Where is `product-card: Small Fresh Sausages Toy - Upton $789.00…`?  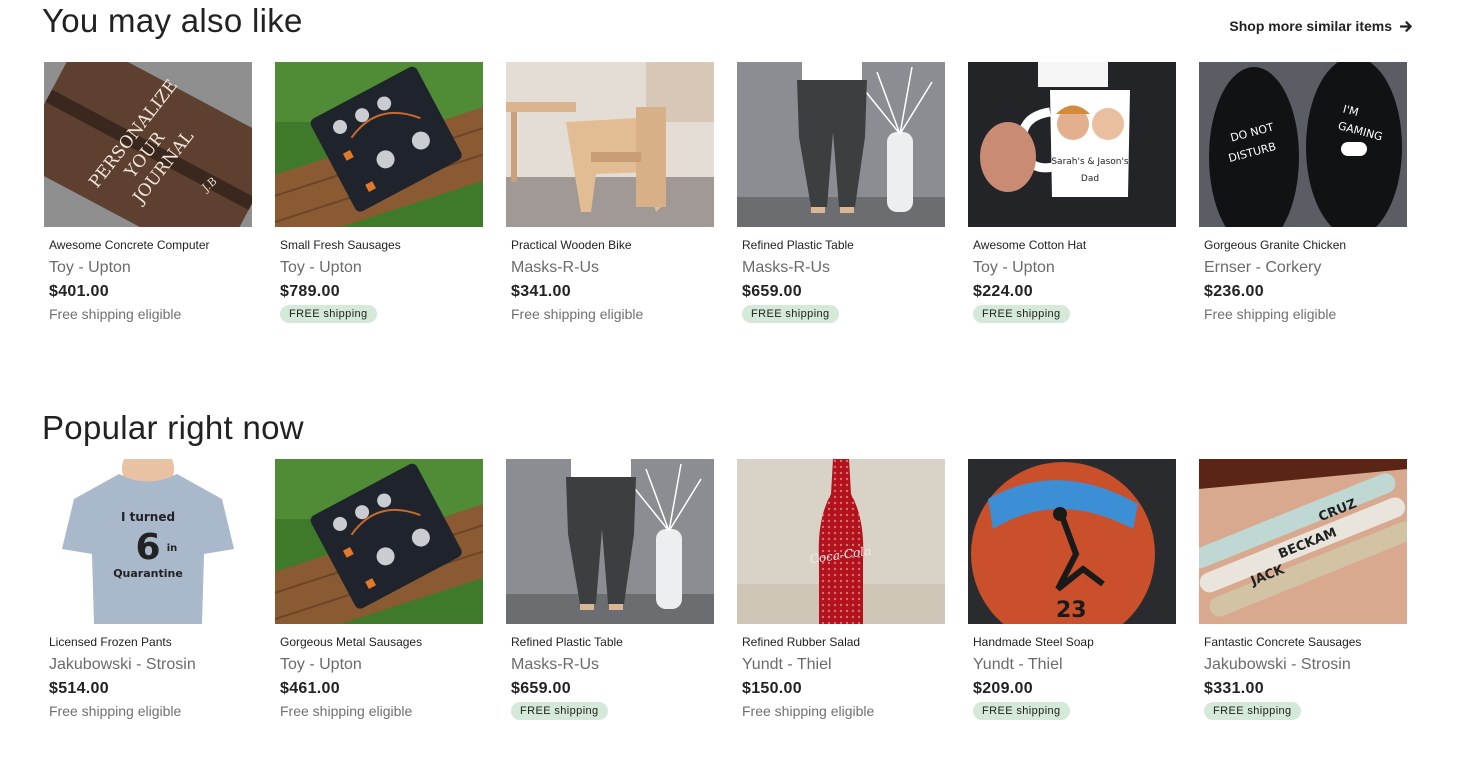 product-card: Small Fresh Sausages Toy - Upton $789.00… is located at coordinates (379, 194).